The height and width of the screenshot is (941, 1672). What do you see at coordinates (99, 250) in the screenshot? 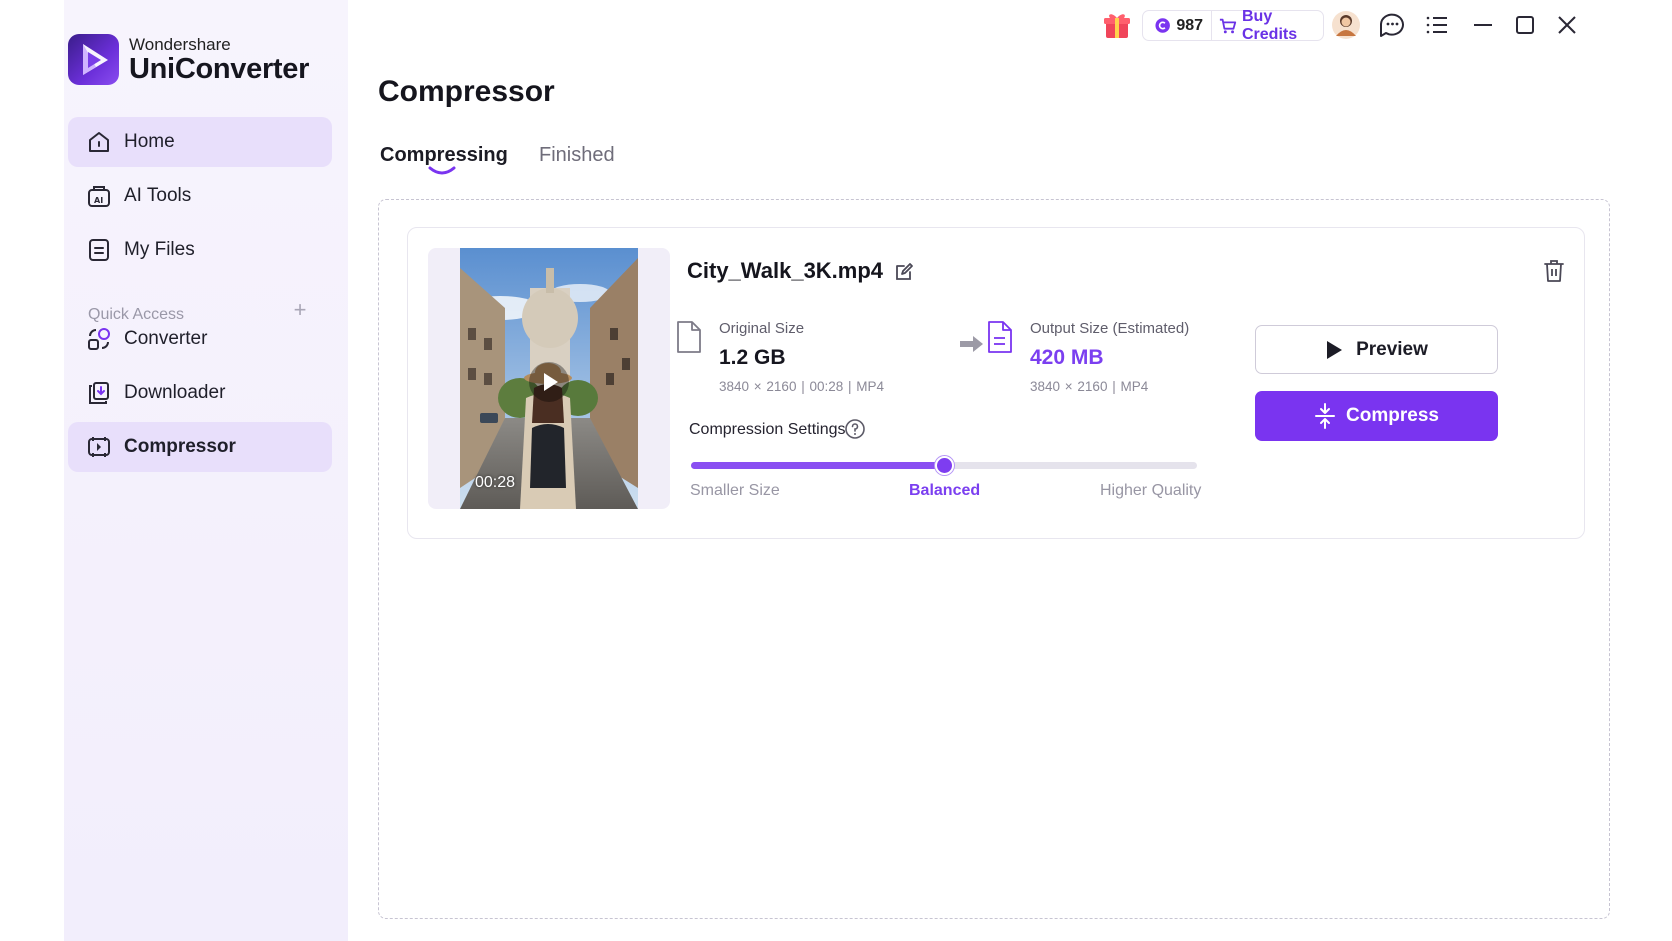
I see `my-files-icon` at bounding box center [99, 250].